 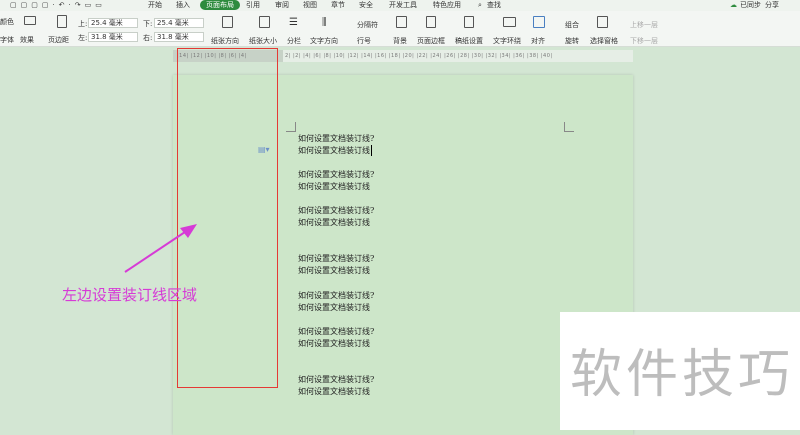 I want to click on watermark-text: 软件技巧, so click(x=682, y=375).